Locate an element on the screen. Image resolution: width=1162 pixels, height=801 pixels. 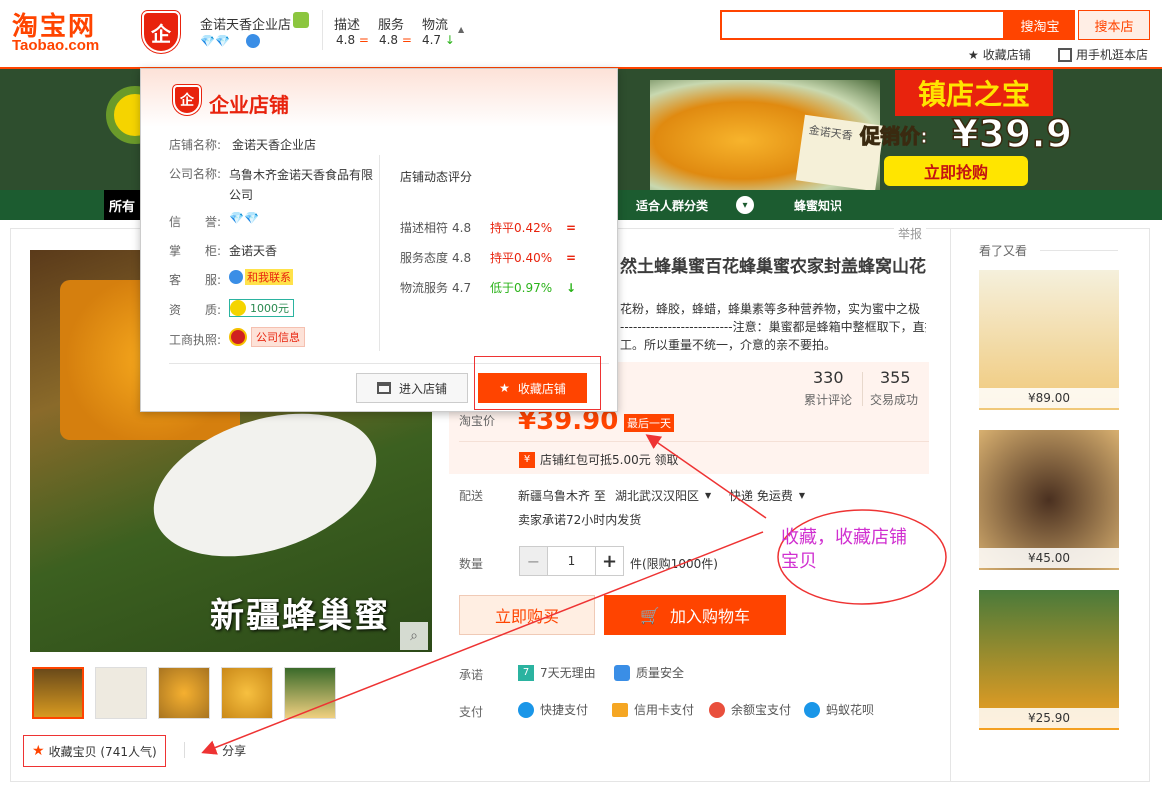
arrow-to-price is located at coordinates (706, 476).